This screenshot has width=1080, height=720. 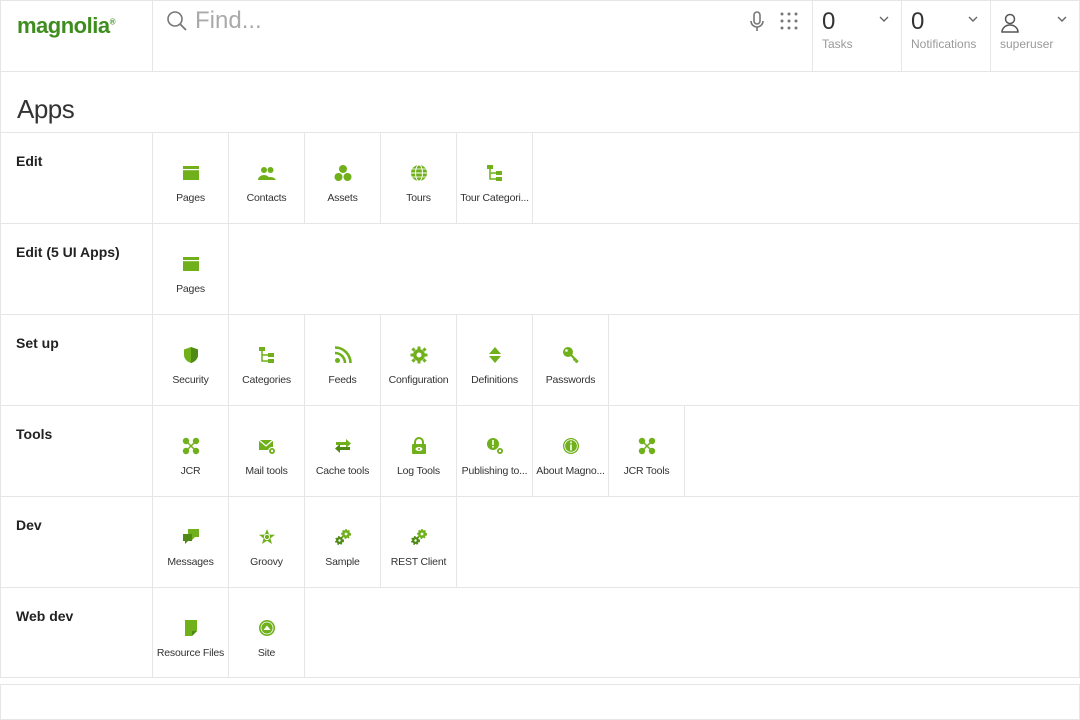 I want to click on mail-icon, so click(x=267, y=446).